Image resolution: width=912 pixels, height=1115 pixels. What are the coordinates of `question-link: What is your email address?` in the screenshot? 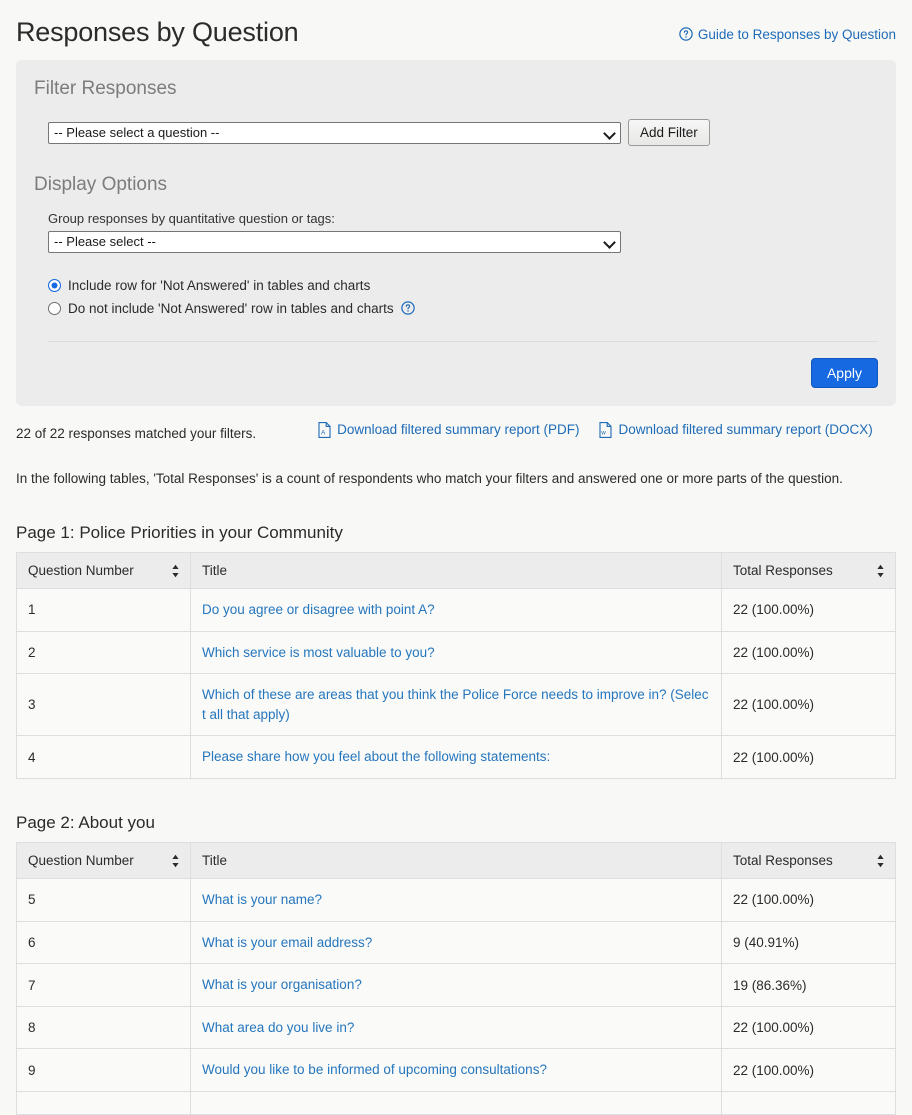 It's located at (287, 942).